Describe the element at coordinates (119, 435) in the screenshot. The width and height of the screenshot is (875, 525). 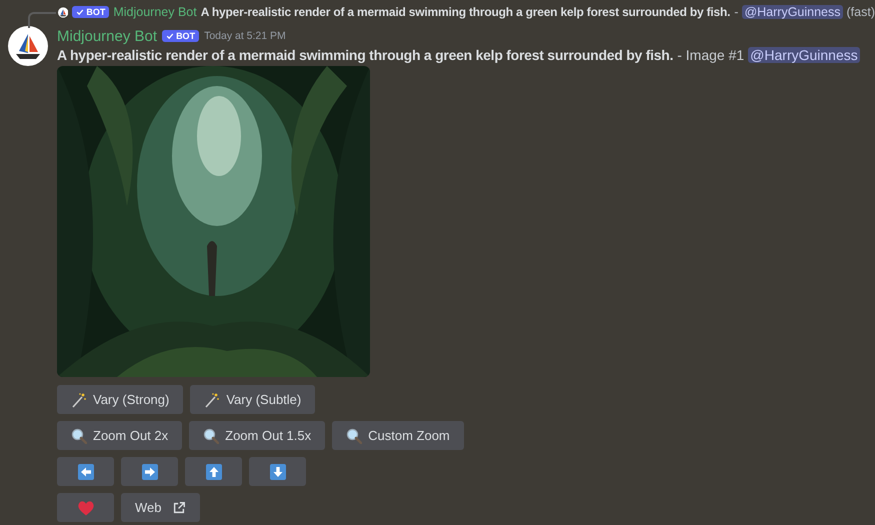
I see `zoom-button: Zoom Out 2x` at that location.